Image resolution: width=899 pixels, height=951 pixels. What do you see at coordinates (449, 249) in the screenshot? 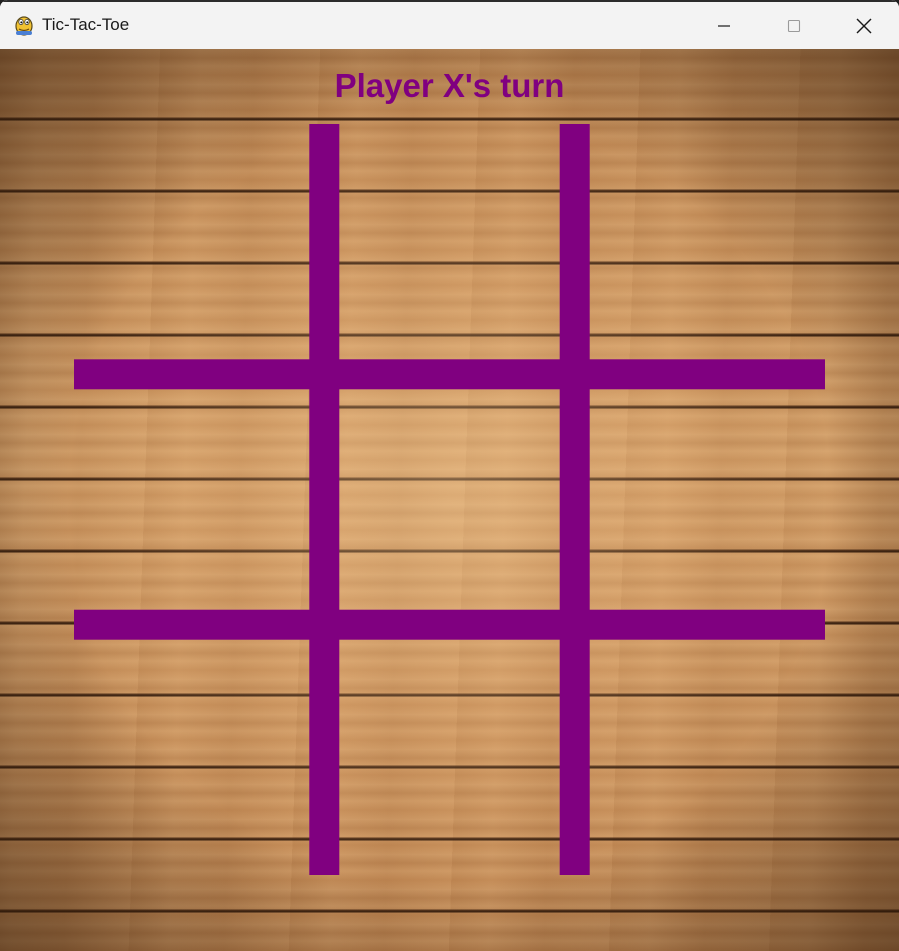
I see `board-cell-r1-c2` at bounding box center [449, 249].